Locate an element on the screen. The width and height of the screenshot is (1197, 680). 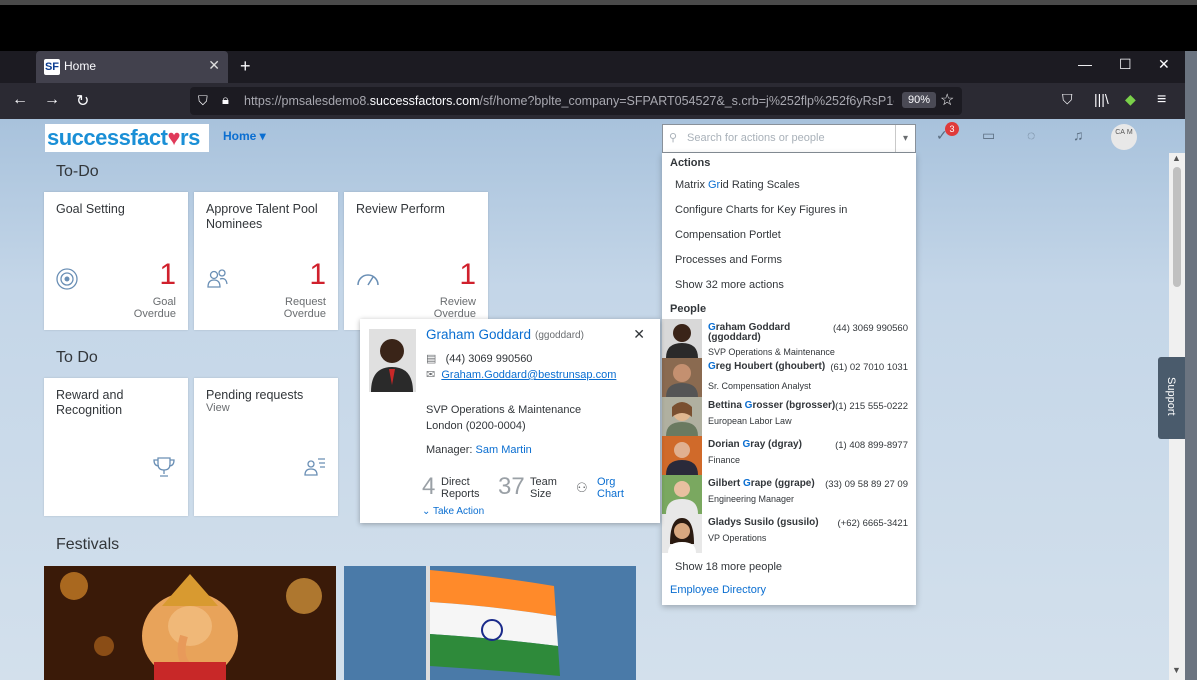
take-action-menu: ⌄ Take Action is located at coordinates (453, 511).